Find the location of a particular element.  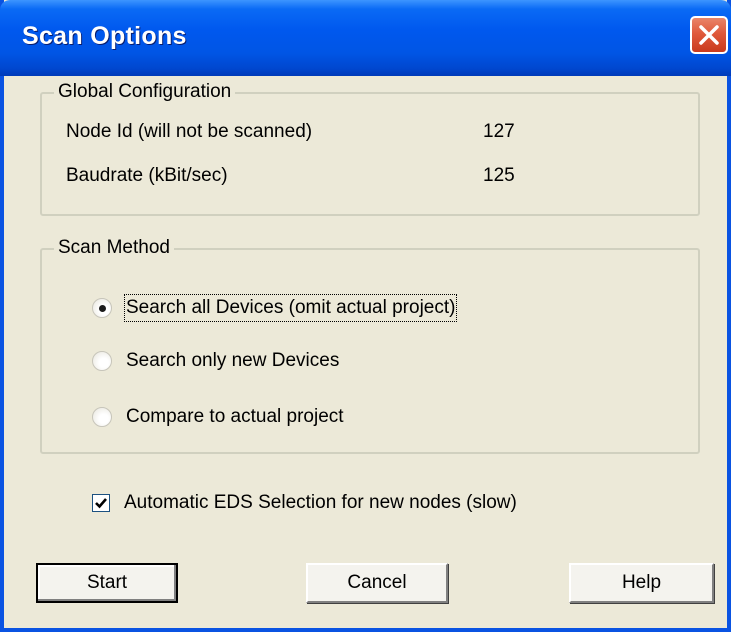

radio-compare-project-label: Compare to actual project is located at coordinates (235, 417).